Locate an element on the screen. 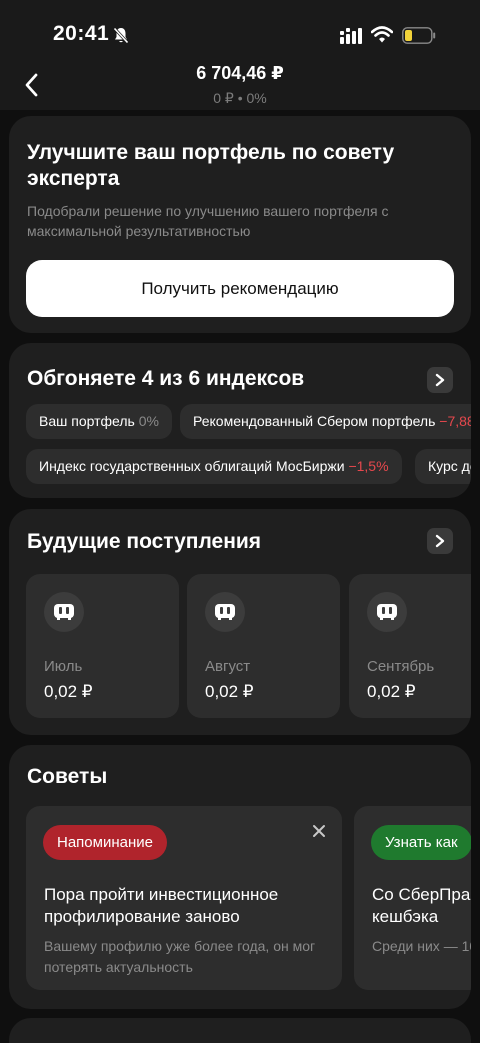 Image resolution: width=480 pixels, height=1043 pixels. portfolio-change: 0 ₽ • 0% is located at coordinates (240, 98).